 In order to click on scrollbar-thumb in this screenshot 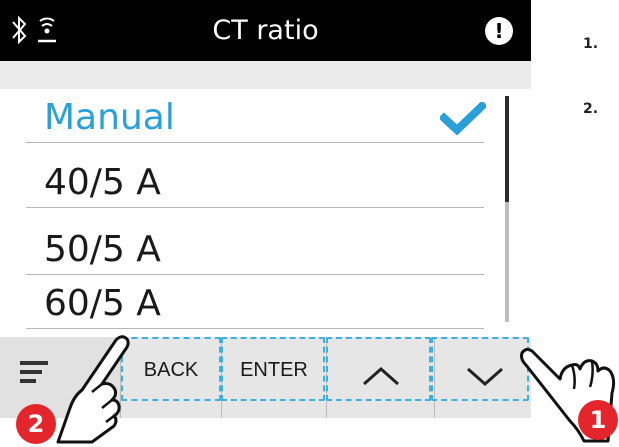, I will do `click(507, 149)`.